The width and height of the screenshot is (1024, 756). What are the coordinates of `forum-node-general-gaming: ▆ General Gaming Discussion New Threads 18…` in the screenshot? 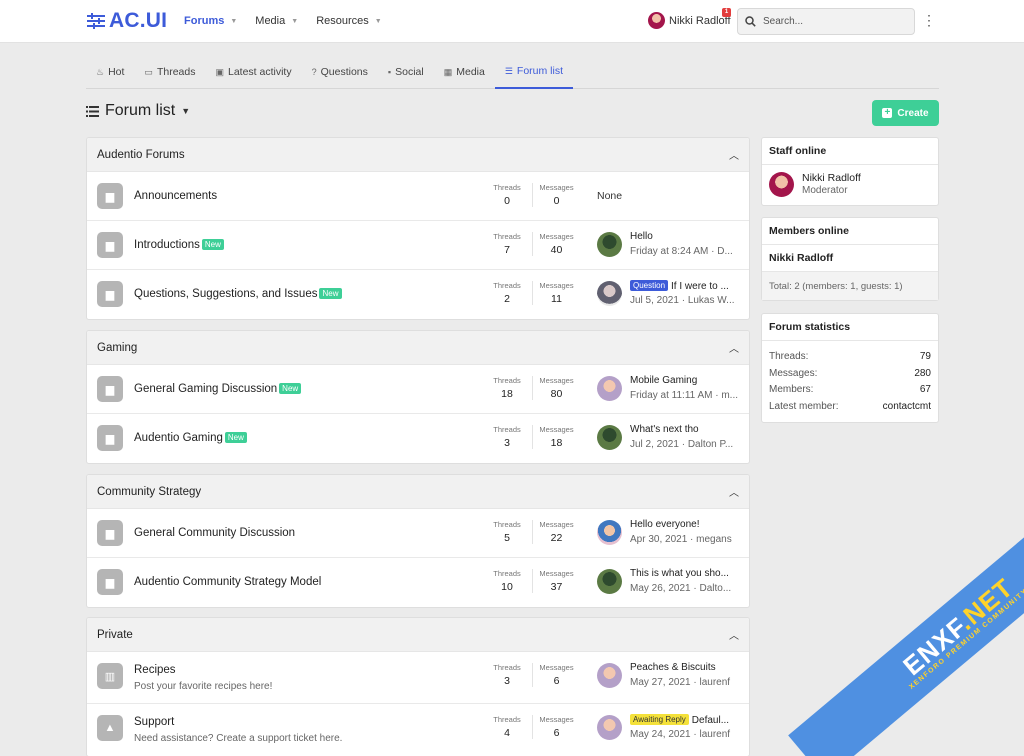 It's located at (418, 389).